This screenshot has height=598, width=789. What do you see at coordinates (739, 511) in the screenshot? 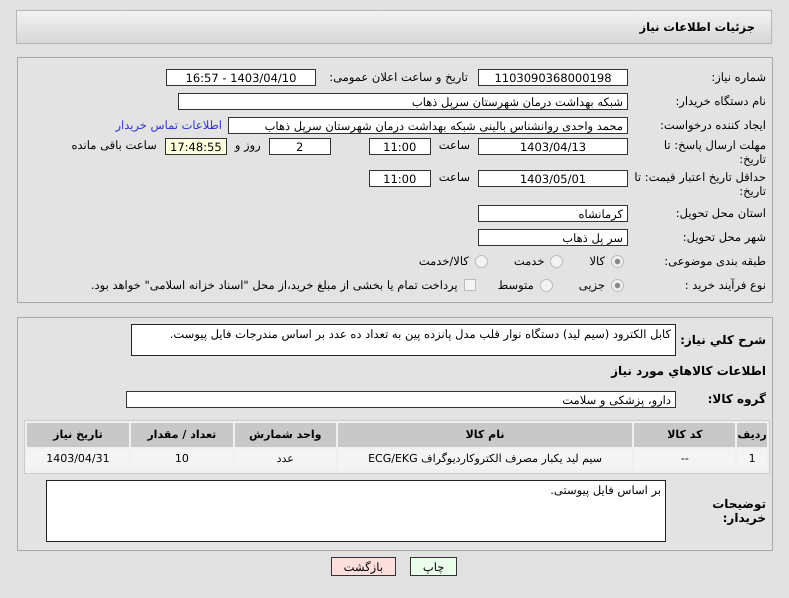
I see `field-label: توضیحات خریدار:` at bounding box center [739, 511].